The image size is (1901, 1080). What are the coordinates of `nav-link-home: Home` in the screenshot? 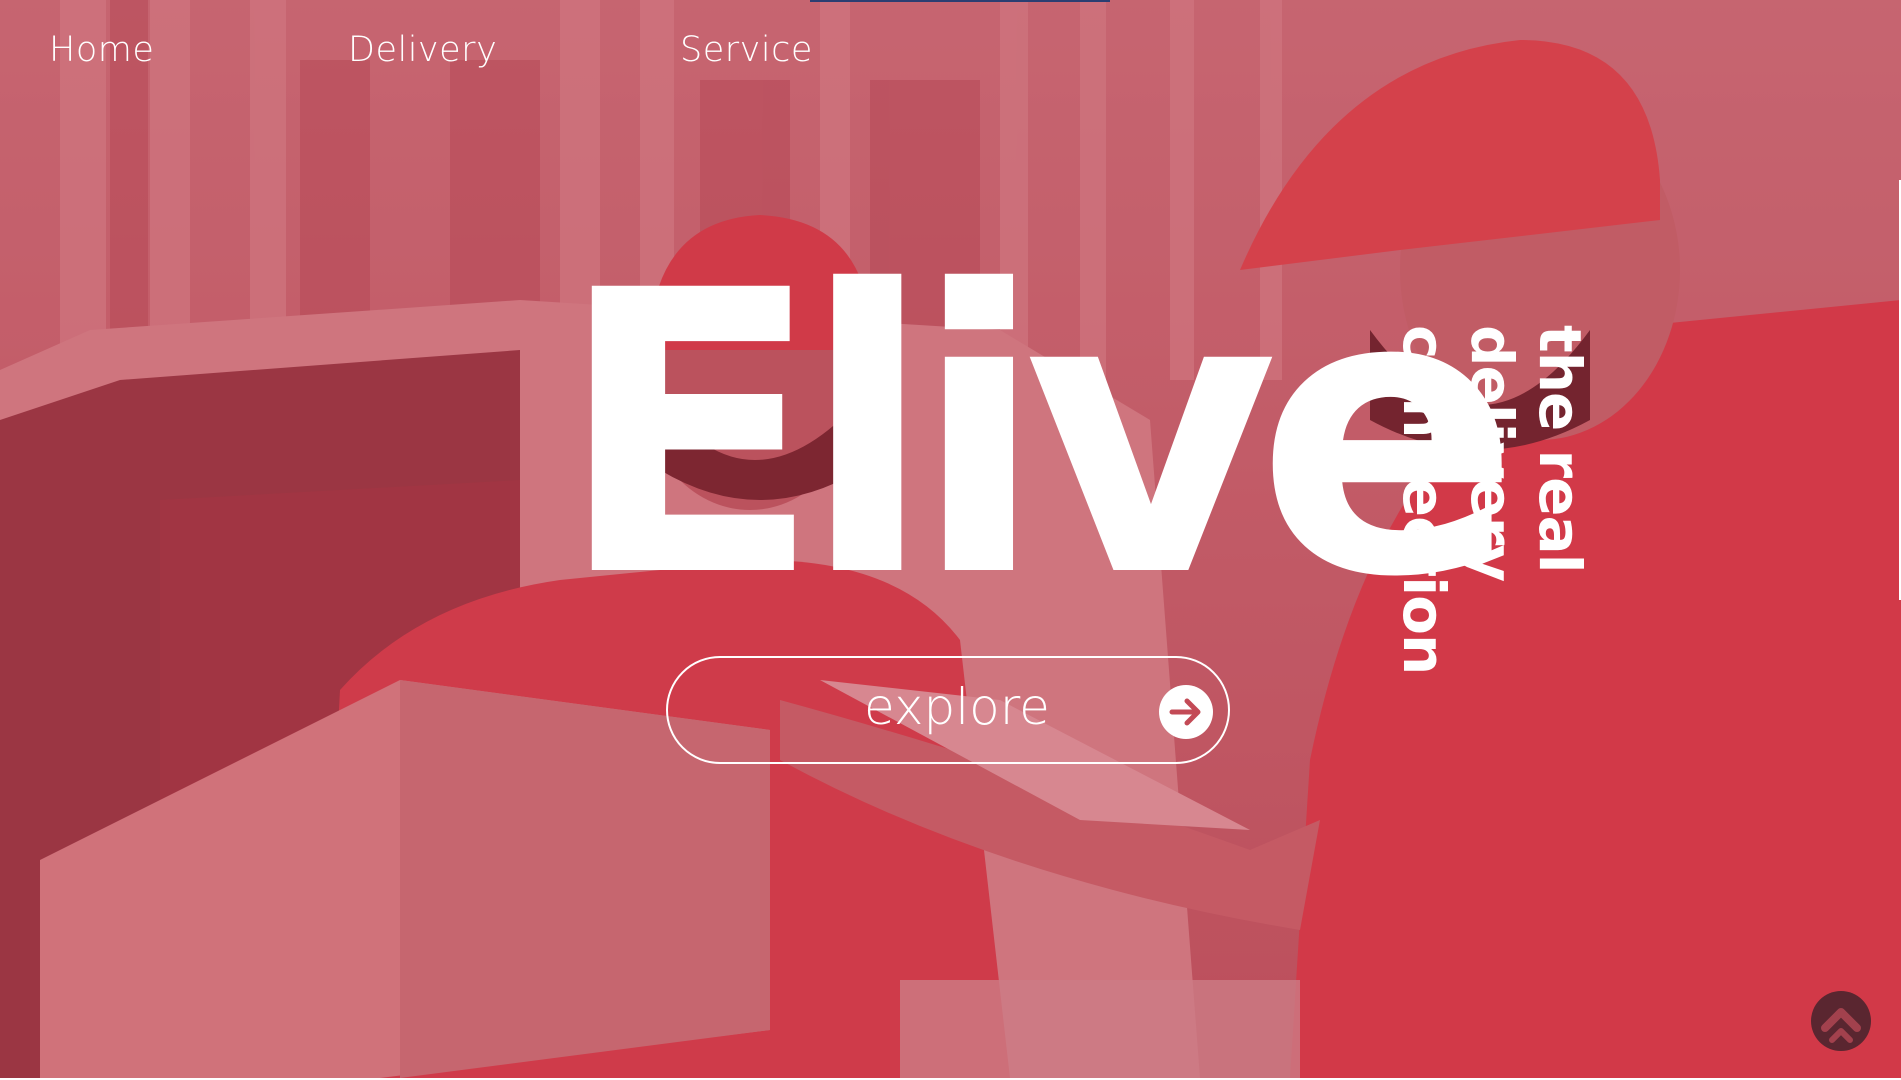 It's located at (101, 50).